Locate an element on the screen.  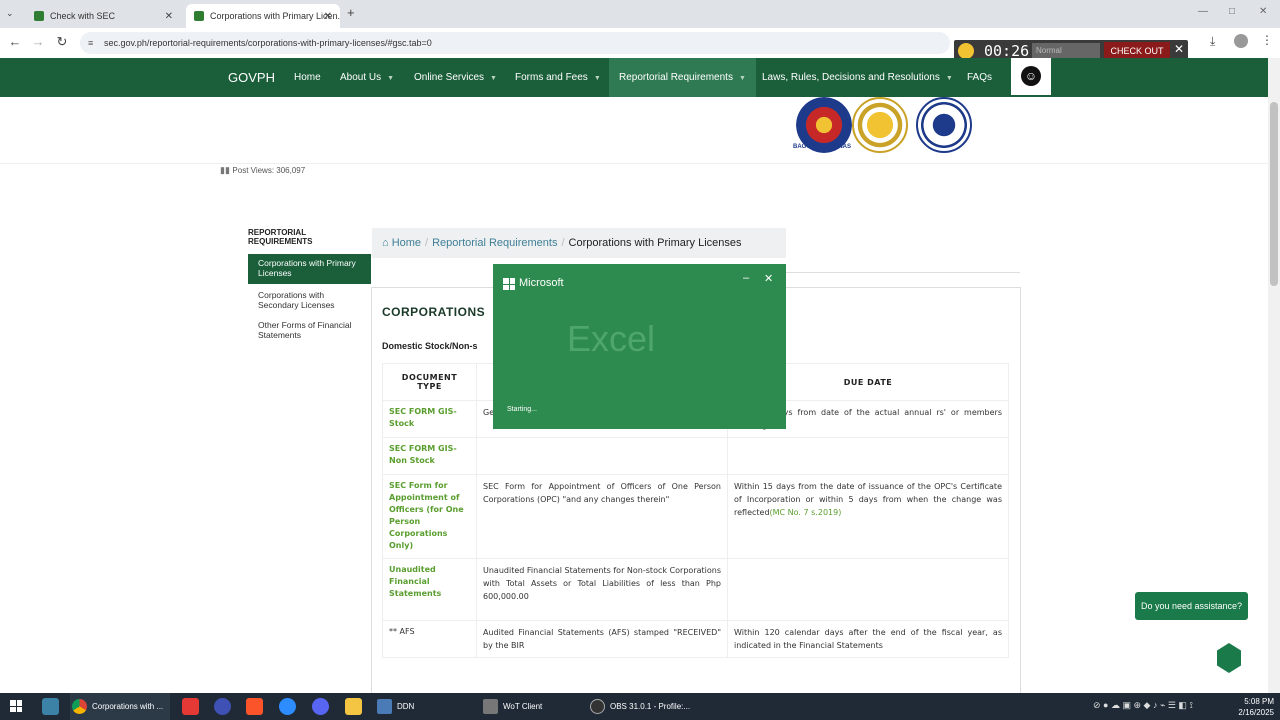
scrollbar-thumb is located at coordinates (1274, 194).